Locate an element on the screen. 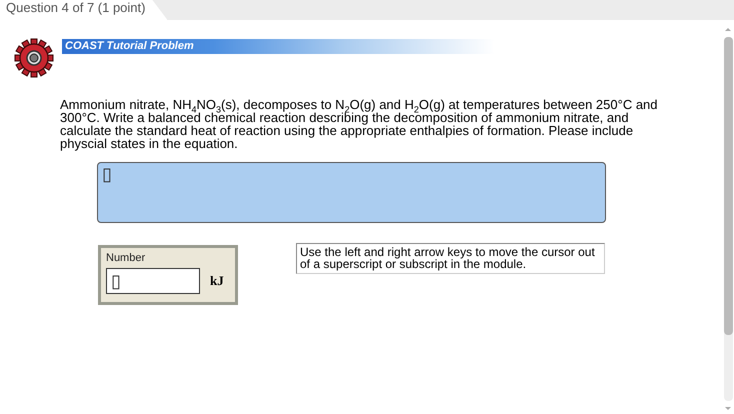 Image resolution: width=734 pixels, height=414 pixels. question-header: Question 4 of 7 (1 point) is located at coordinates (84, 10).